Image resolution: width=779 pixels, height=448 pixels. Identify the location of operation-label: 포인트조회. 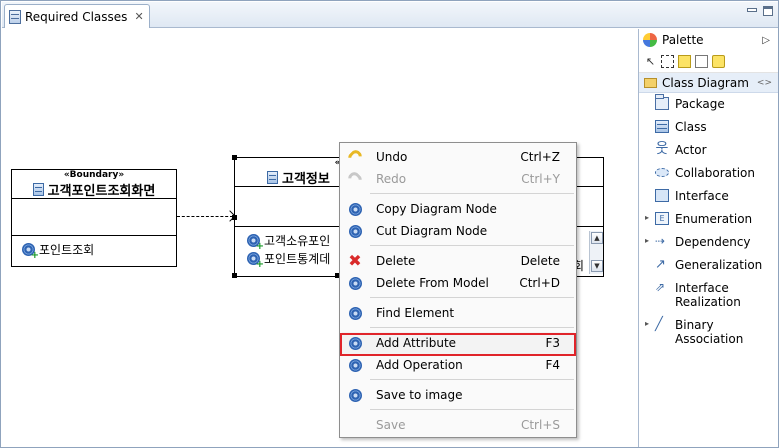
(67, 249).